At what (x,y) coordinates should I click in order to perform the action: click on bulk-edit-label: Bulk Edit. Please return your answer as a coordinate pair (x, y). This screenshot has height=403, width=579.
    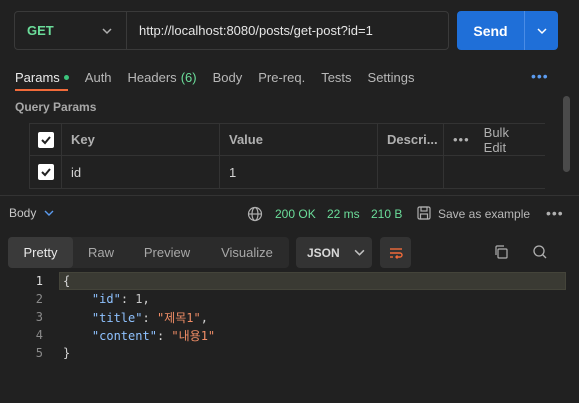
    Looking at the image, I should click on (496, 139).